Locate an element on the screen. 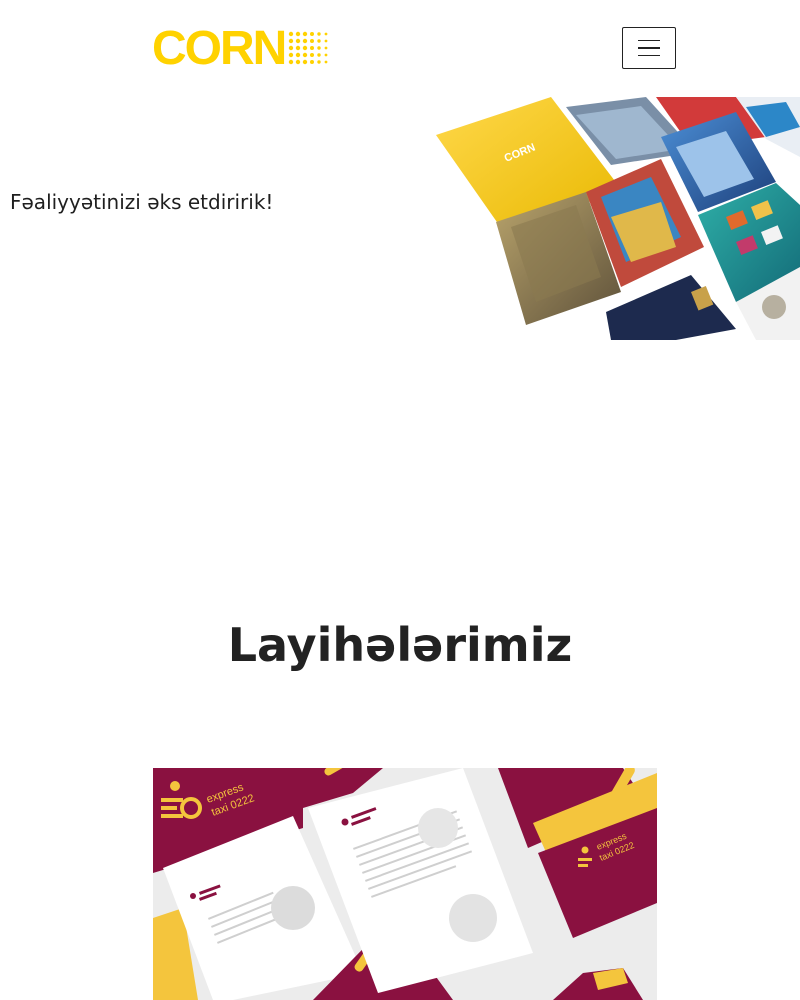 The height and width of the screenshot is (1000, 800). hero-catalog-image: CORN is located at coordinates (618, 218).